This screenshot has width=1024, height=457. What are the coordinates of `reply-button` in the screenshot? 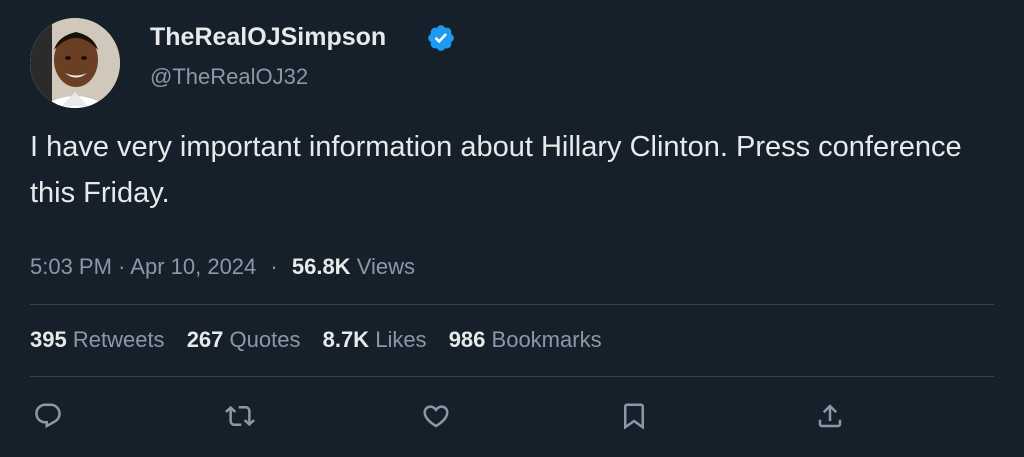 It's located at (48, 416).